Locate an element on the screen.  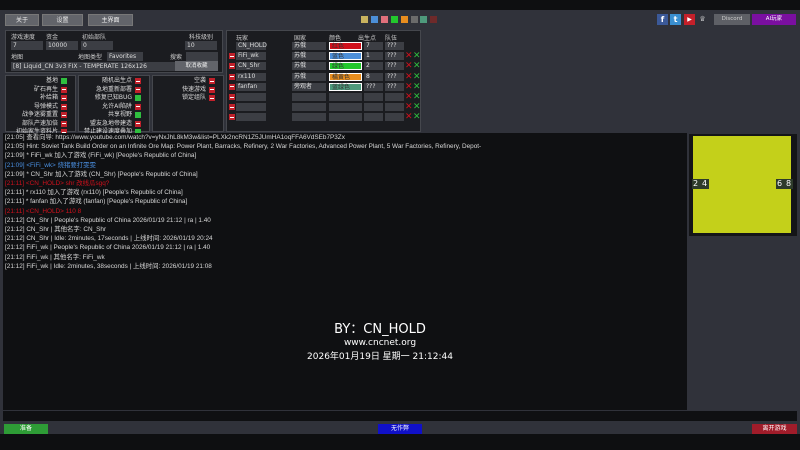
player-name-field: rx110 is located at coordinates (251, 76).